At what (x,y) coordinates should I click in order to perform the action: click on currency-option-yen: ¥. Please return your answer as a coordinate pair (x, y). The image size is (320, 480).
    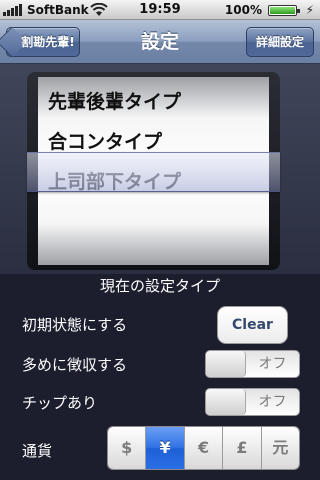
    Looking at the image, I should click on (164, 448).